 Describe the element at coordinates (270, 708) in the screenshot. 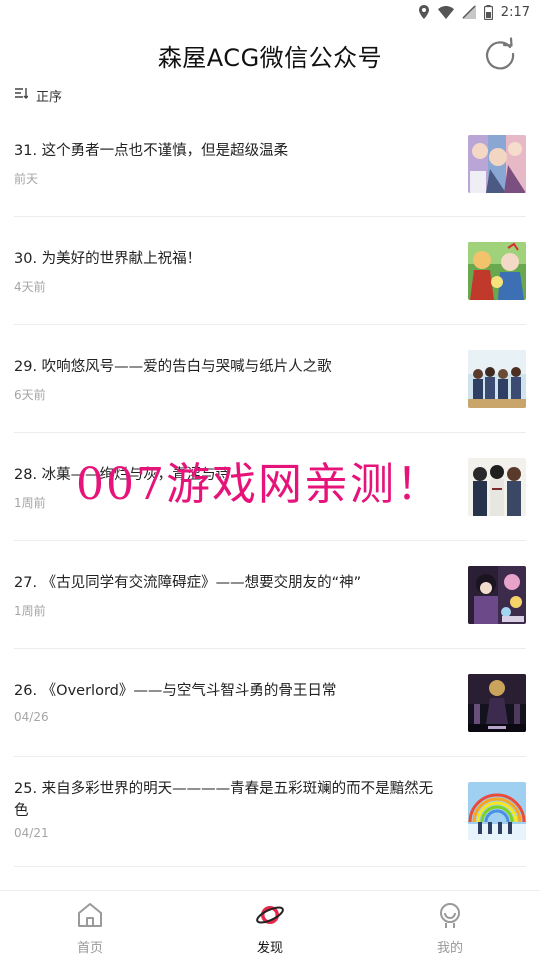

I see `list-item: 26. 《Overlord》——与空气斗智斗勇的骨王日常 04/26` at that location.